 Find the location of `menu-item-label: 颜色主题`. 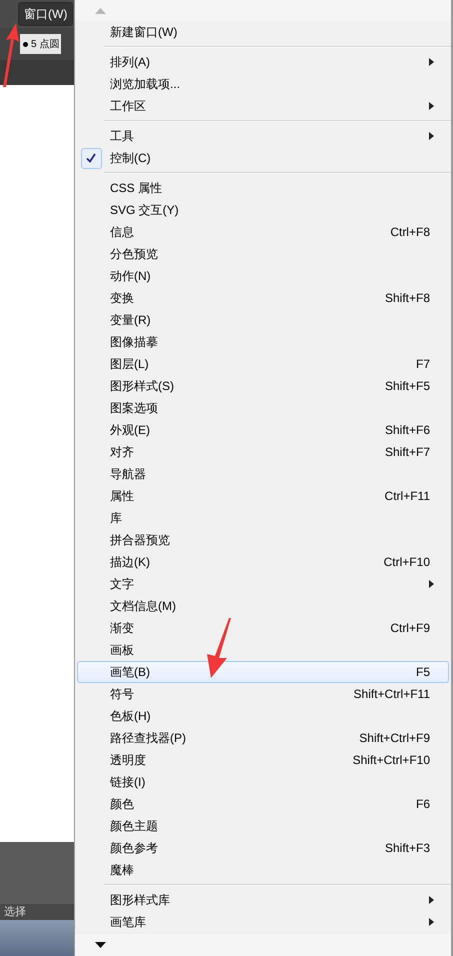

menu-item-label: 颜色主题 is located at coordinates (134, 826).